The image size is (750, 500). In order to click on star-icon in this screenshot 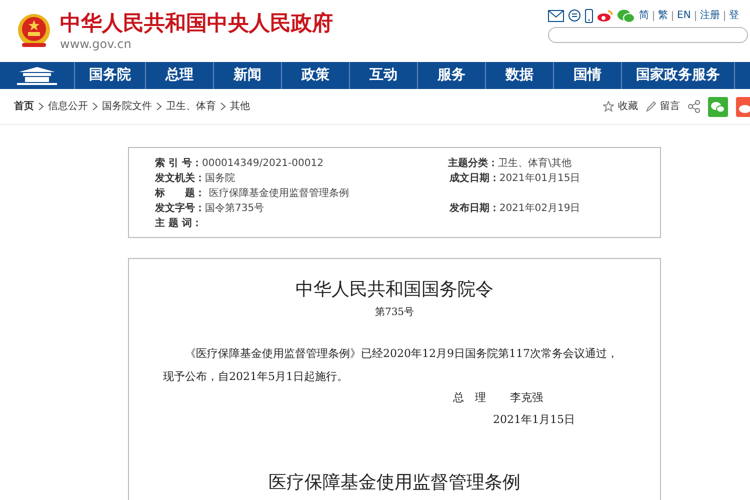, I will do `click(608, 106)`.